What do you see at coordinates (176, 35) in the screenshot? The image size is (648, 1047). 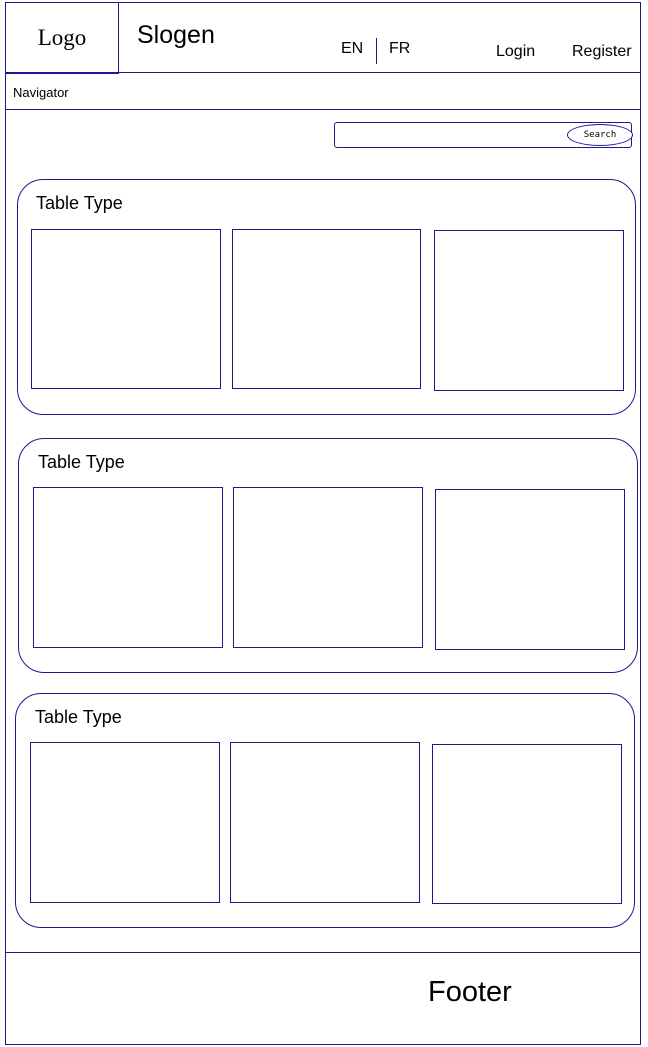 I see `slogan: Slogen` at bounding box center [176, 35].